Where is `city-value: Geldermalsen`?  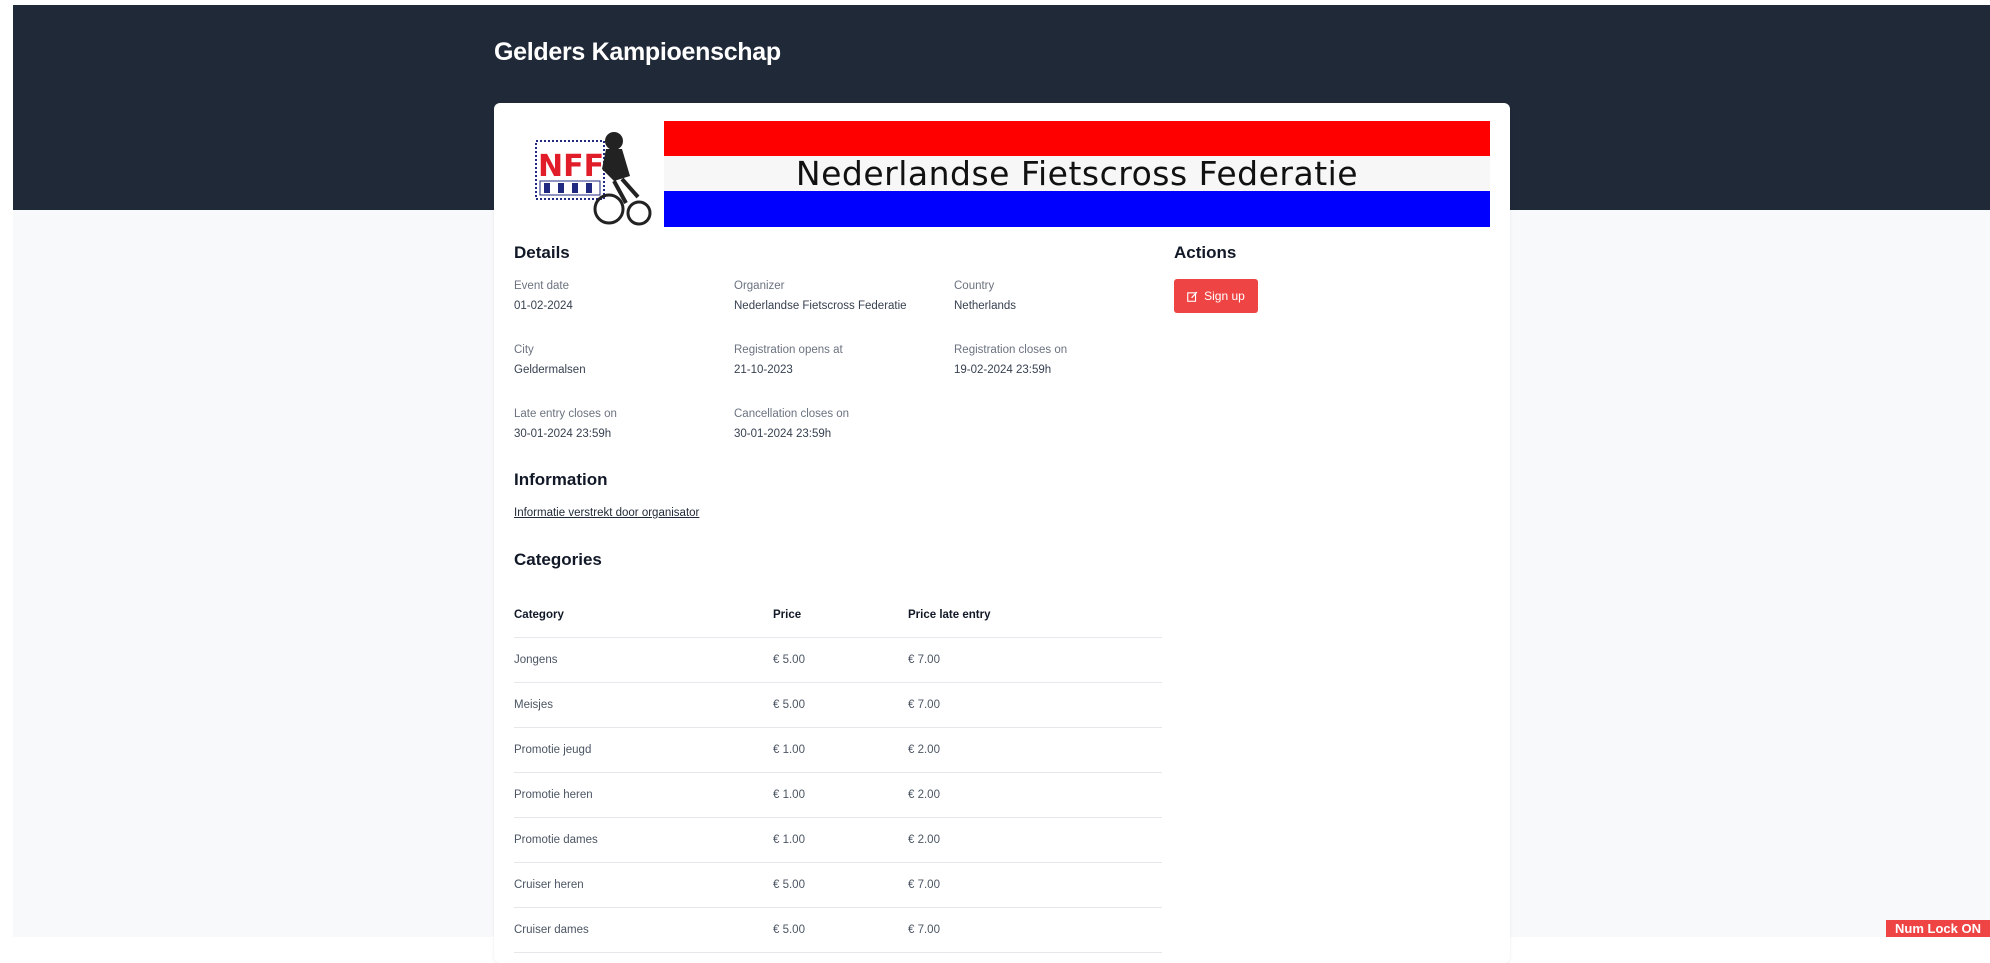 city-value: Geldermalsen is located at coordinates (550, 370).